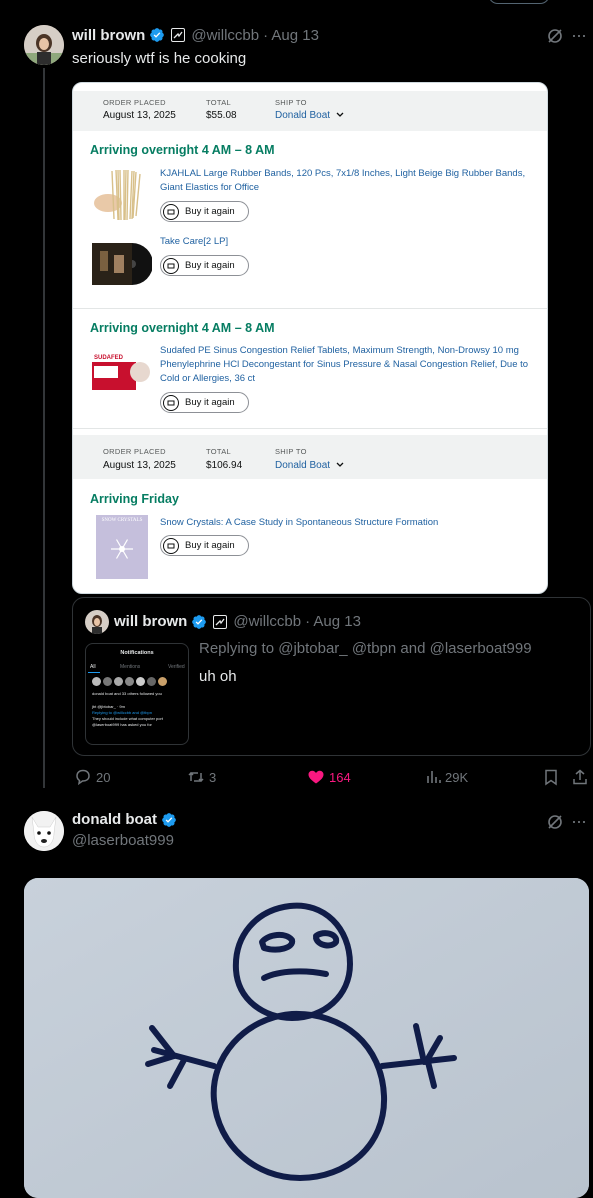 This screenshot has height=1198, width=593. Describe the element at coordinates (159, 58) in the screenshot. I see `tweet-text: seriously wtf is he cooking` at that location.